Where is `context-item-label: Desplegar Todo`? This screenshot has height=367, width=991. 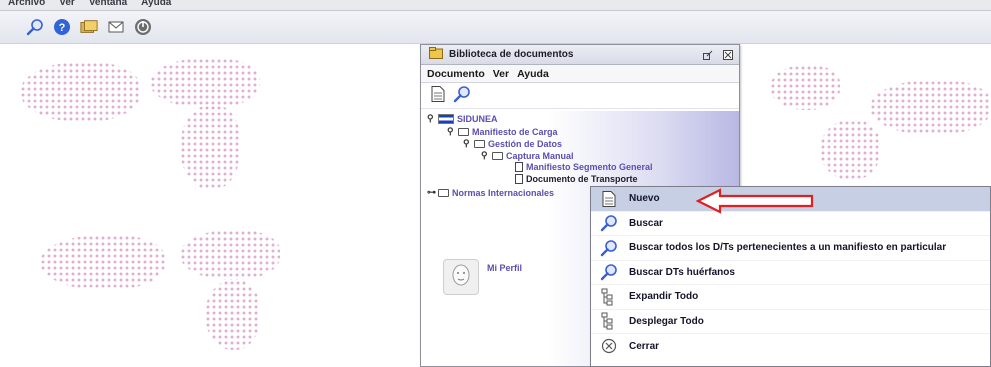
context-item-label: Desplegar Todo is located at coordinates (666, 321).